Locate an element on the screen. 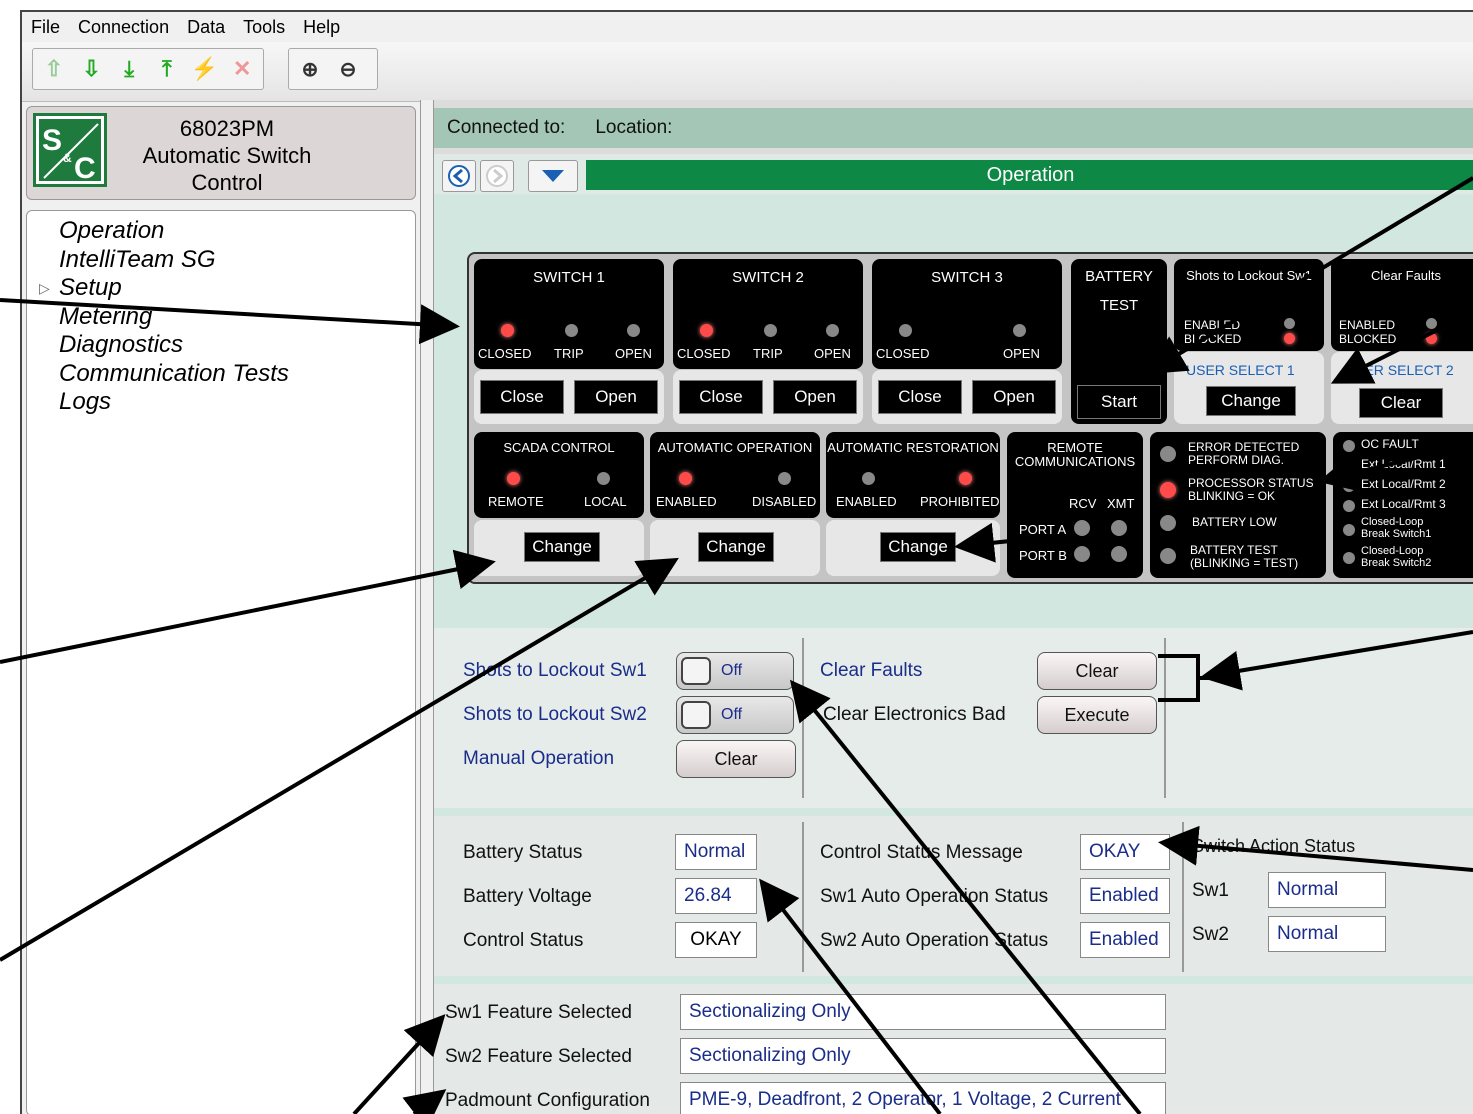 The image size is (1473, 1114). port-a-rcv-led is located at coordinates (1082, 528).